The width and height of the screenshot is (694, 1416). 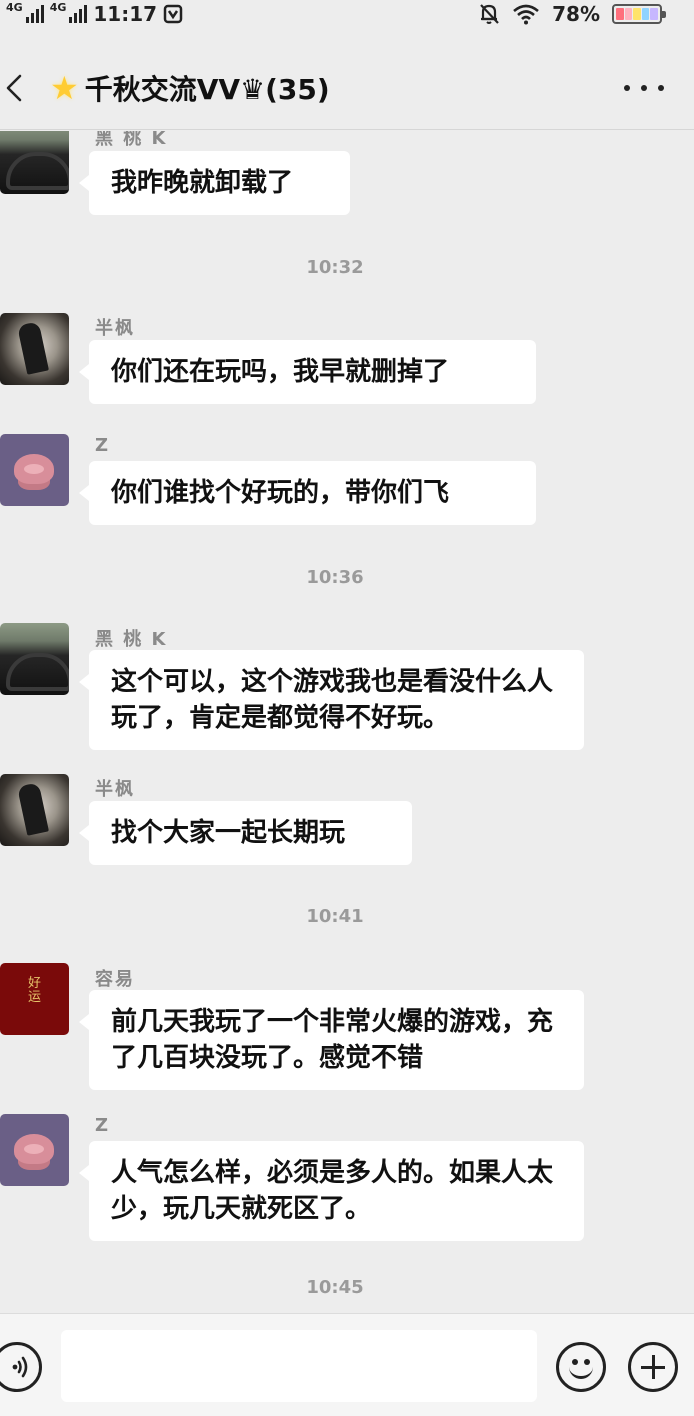 What do you see at coordinates (335, 916) in the screenshot?
I see `timestamp: 10:41` at bounding box center [335, 916].